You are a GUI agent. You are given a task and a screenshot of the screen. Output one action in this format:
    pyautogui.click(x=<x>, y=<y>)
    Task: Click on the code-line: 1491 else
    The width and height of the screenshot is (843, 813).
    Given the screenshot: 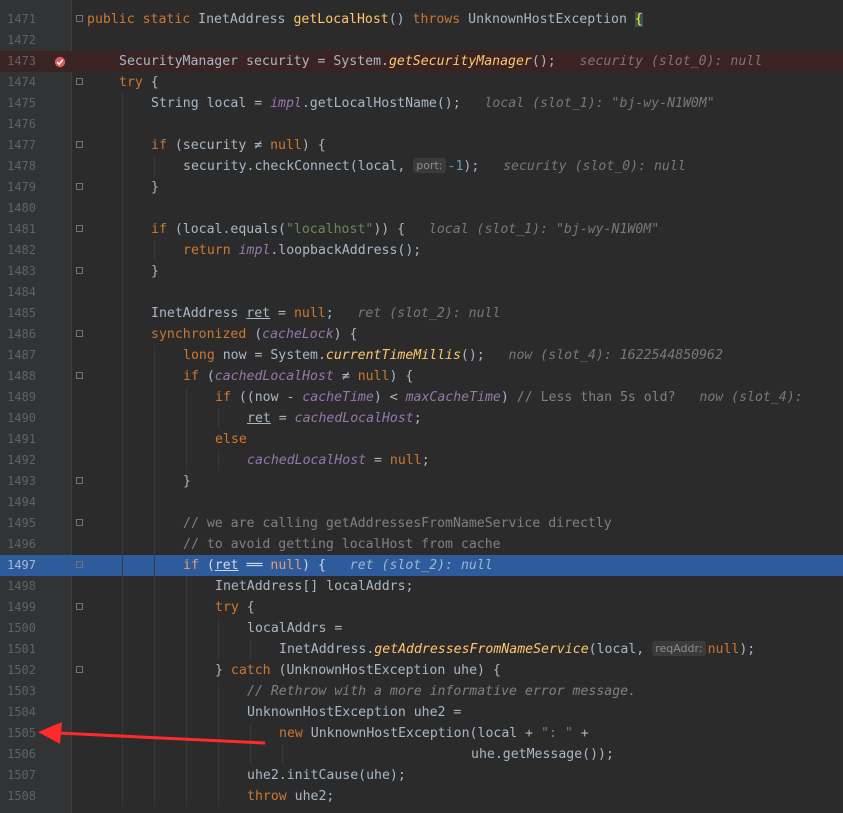 What is the action you would take?
    pyautogui.click(x=421, y=439)
    